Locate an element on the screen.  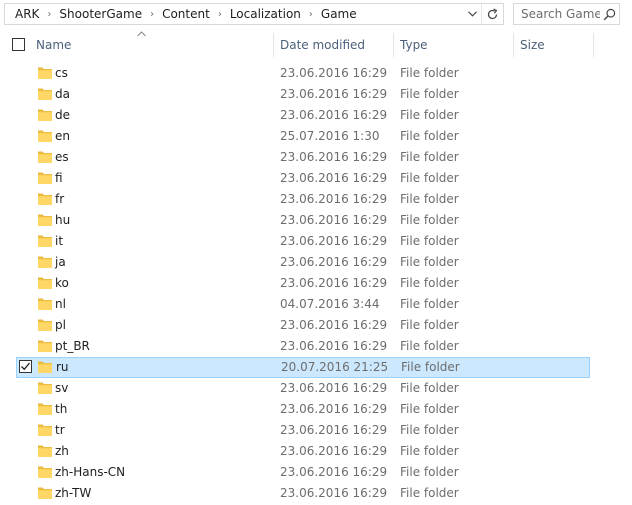
column-header-bar: Name Date modified Type Size is located at coordinates (316, 45).